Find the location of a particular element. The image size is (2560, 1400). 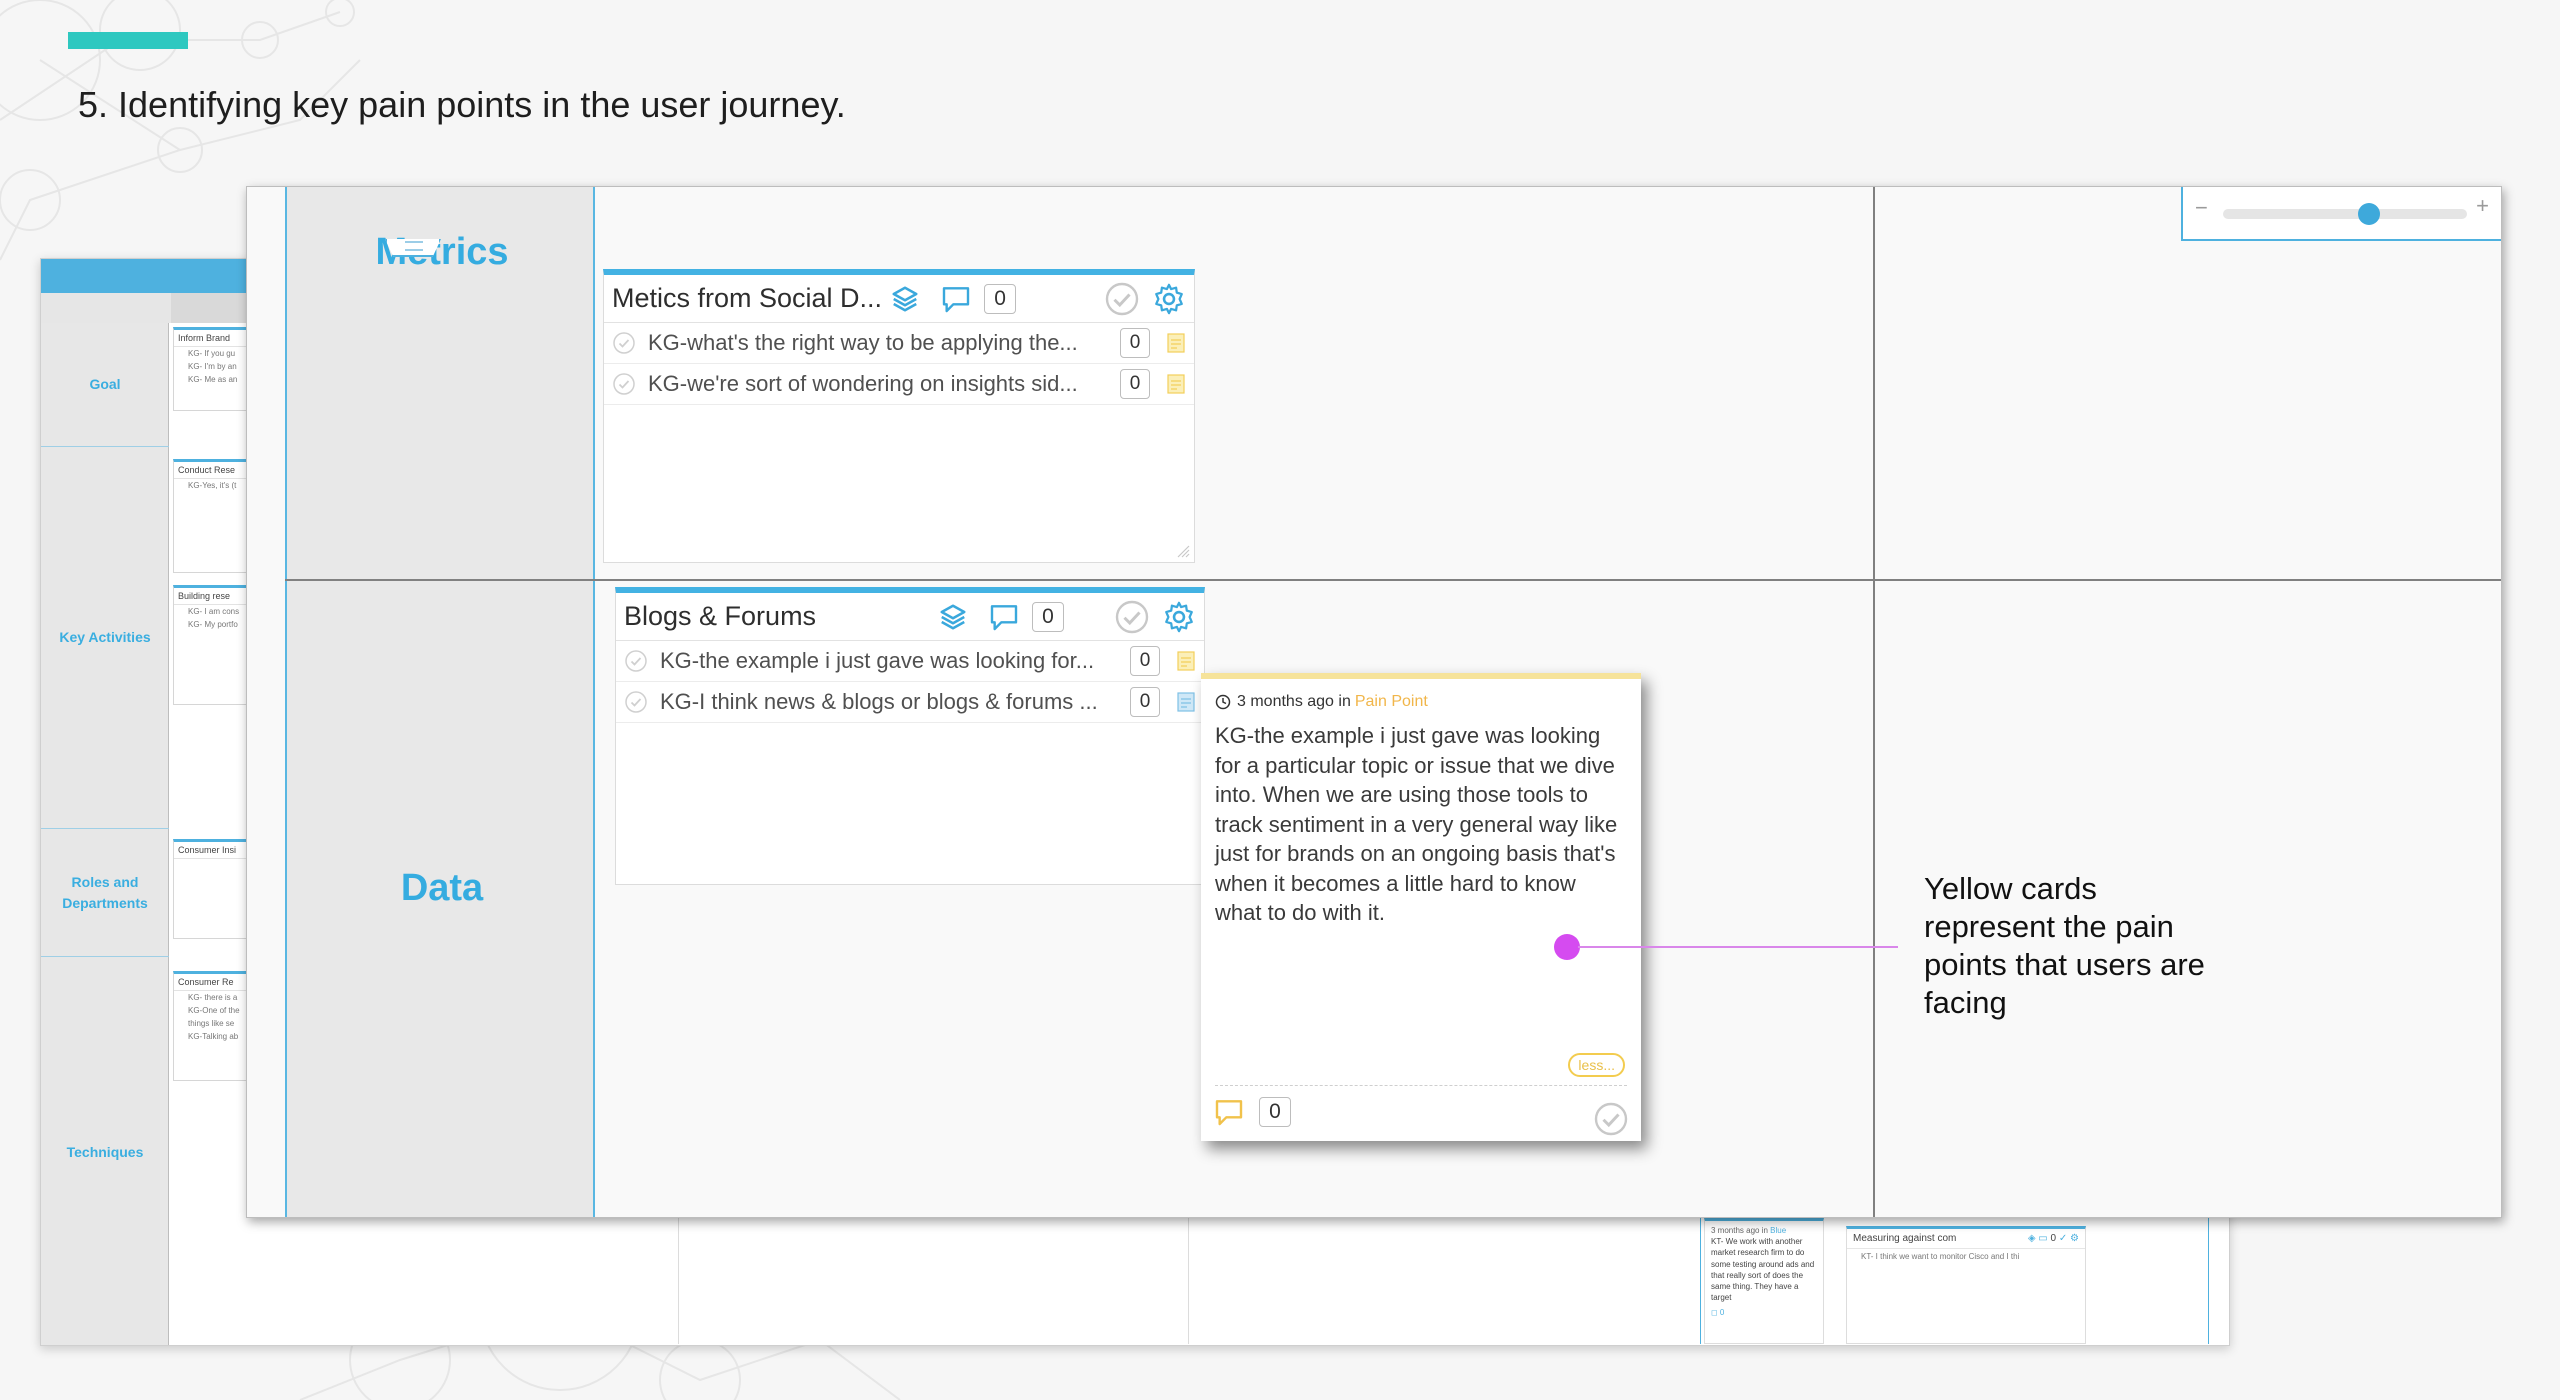

menu-icon is located at coordinates (414, 246).